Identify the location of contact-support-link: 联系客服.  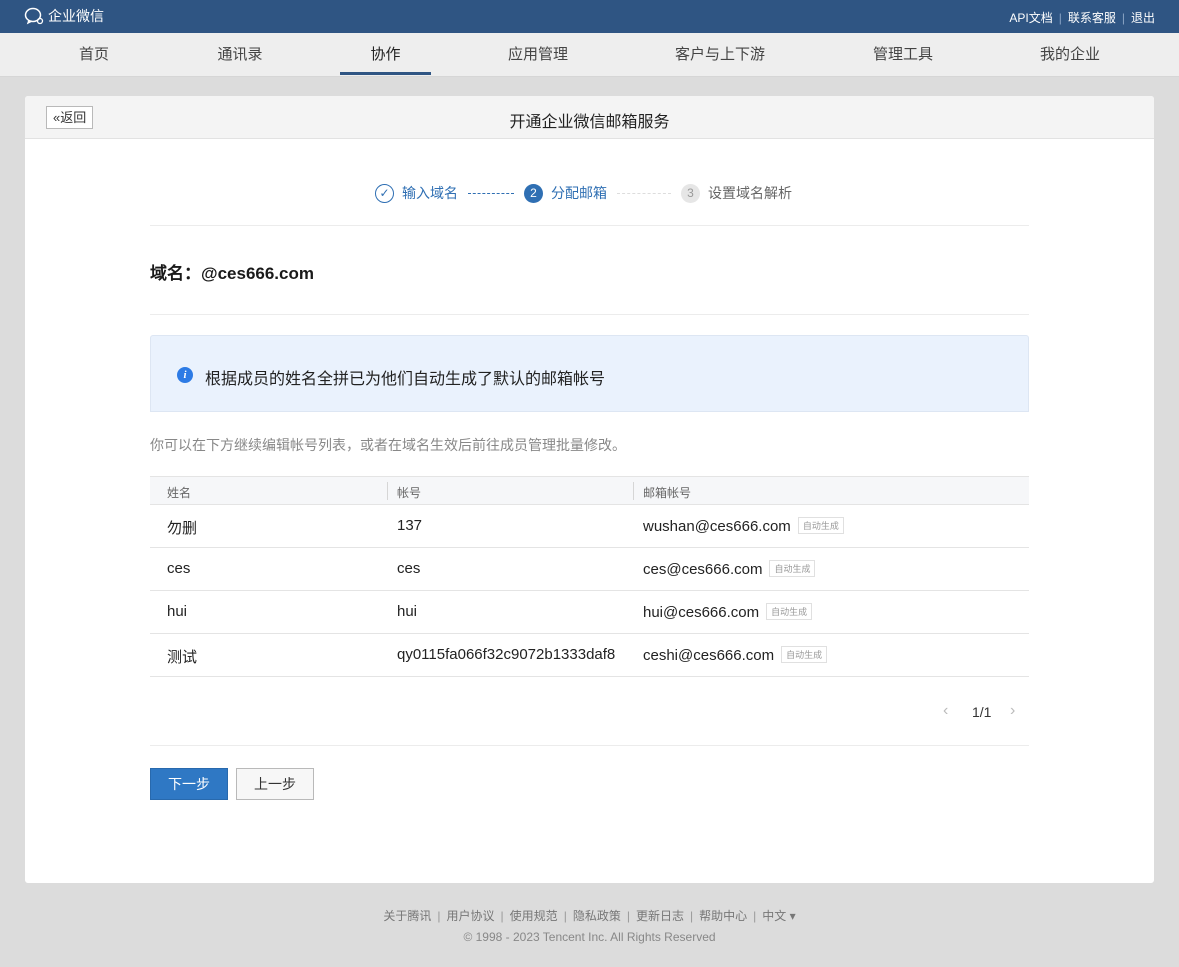
(1092, 17).